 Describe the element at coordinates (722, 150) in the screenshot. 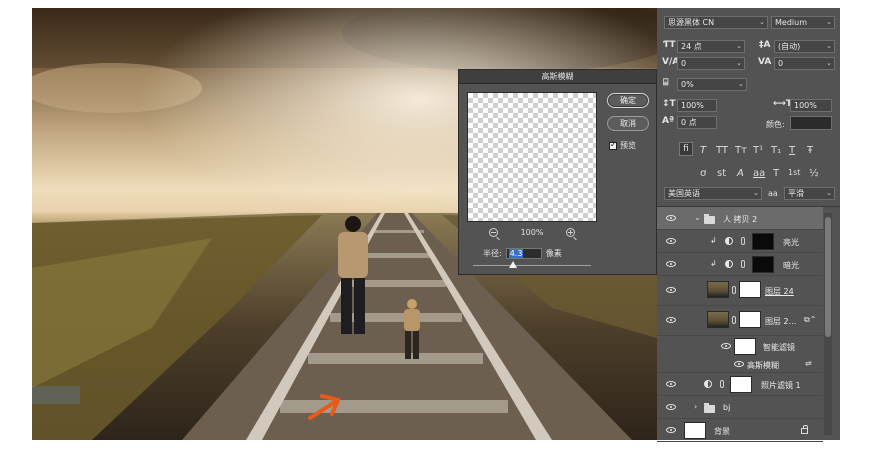

I see `all-caps-button: TT` at that location.